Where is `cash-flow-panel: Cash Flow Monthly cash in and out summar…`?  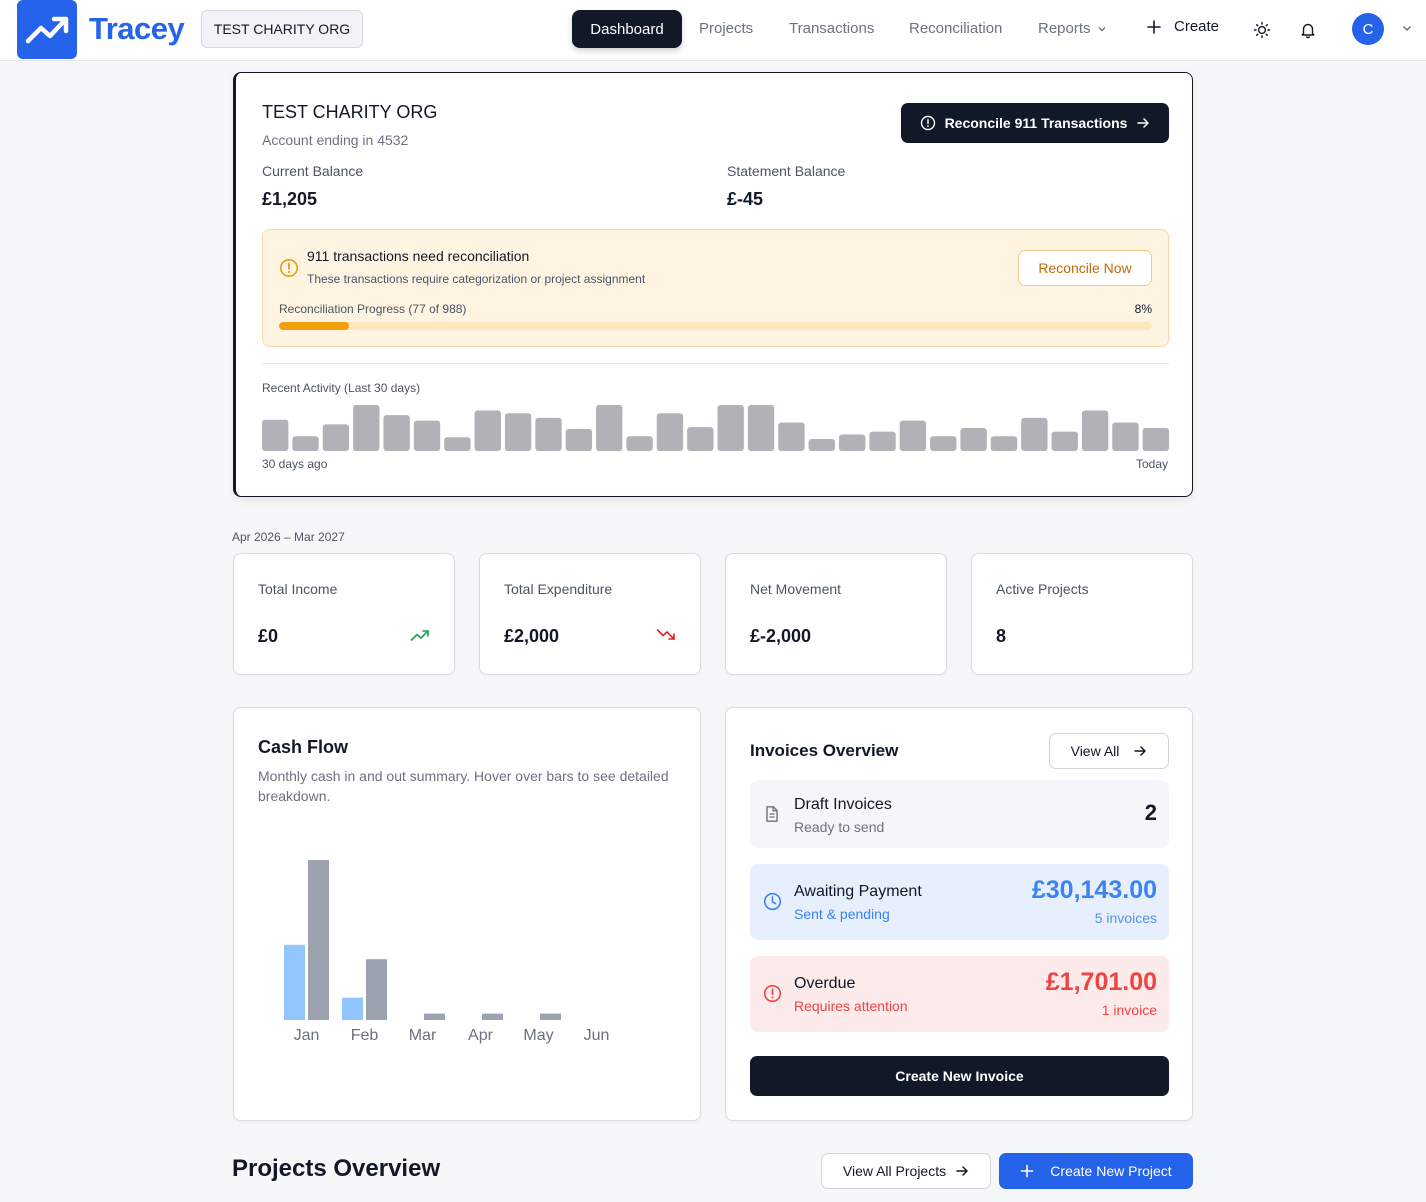
cash-flow-panel: Cash Flow Monthly cash in and out summar… is located at coordinates (467, 914).